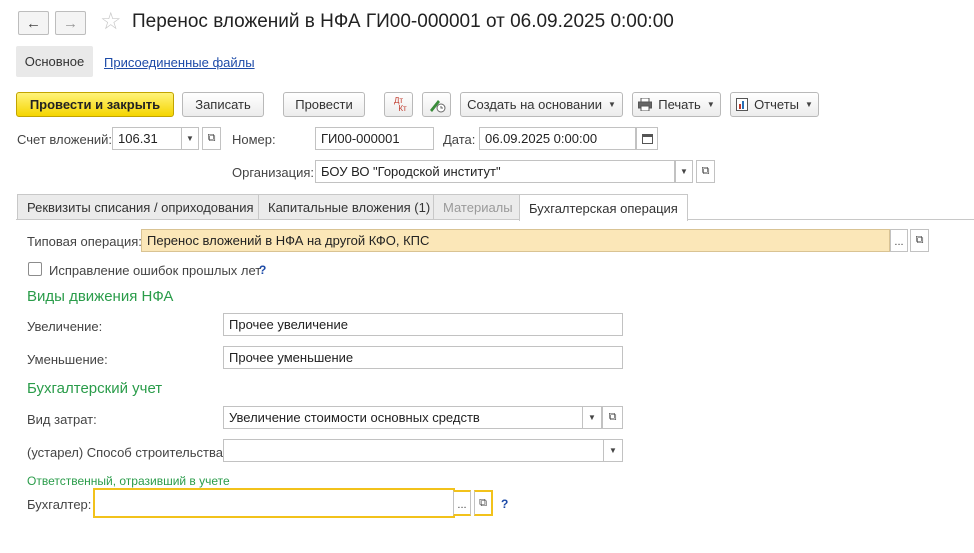 The image size is (974, 553). Describe the element at coordinates (95, 104) in the screenshot. I see `post-and-close-button: Провести и закрыть` at that location.